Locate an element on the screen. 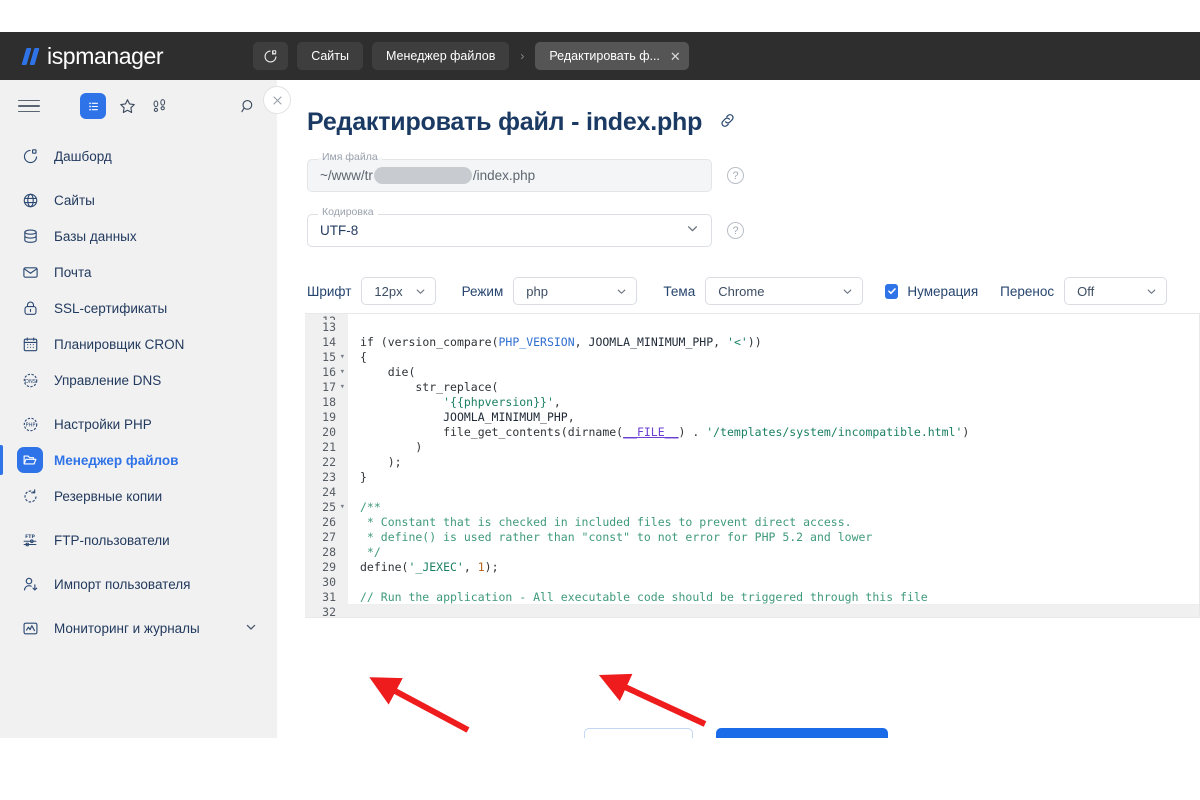 Image resolution: width=1200 pixels, height=800 pixels. line-number: 13 is located at coordinates (326, 327).